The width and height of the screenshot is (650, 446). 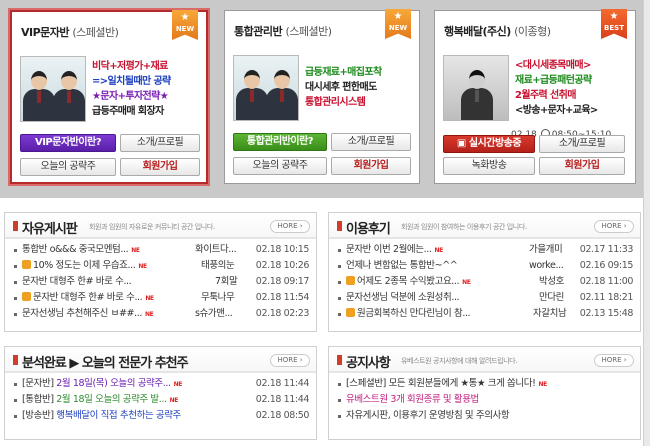 What do you see at coordinates (68, 143) in the screenshot?
I see `vip-intro-button: VIP문자반이란?` at bounding box center [68, 143].